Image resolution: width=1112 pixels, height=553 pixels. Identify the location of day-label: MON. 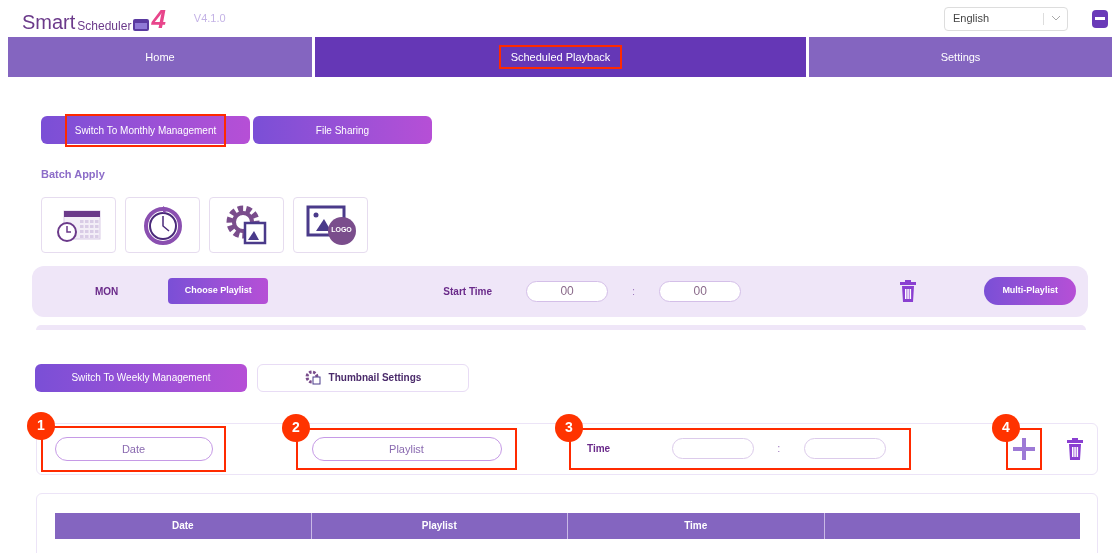
(107, 291).